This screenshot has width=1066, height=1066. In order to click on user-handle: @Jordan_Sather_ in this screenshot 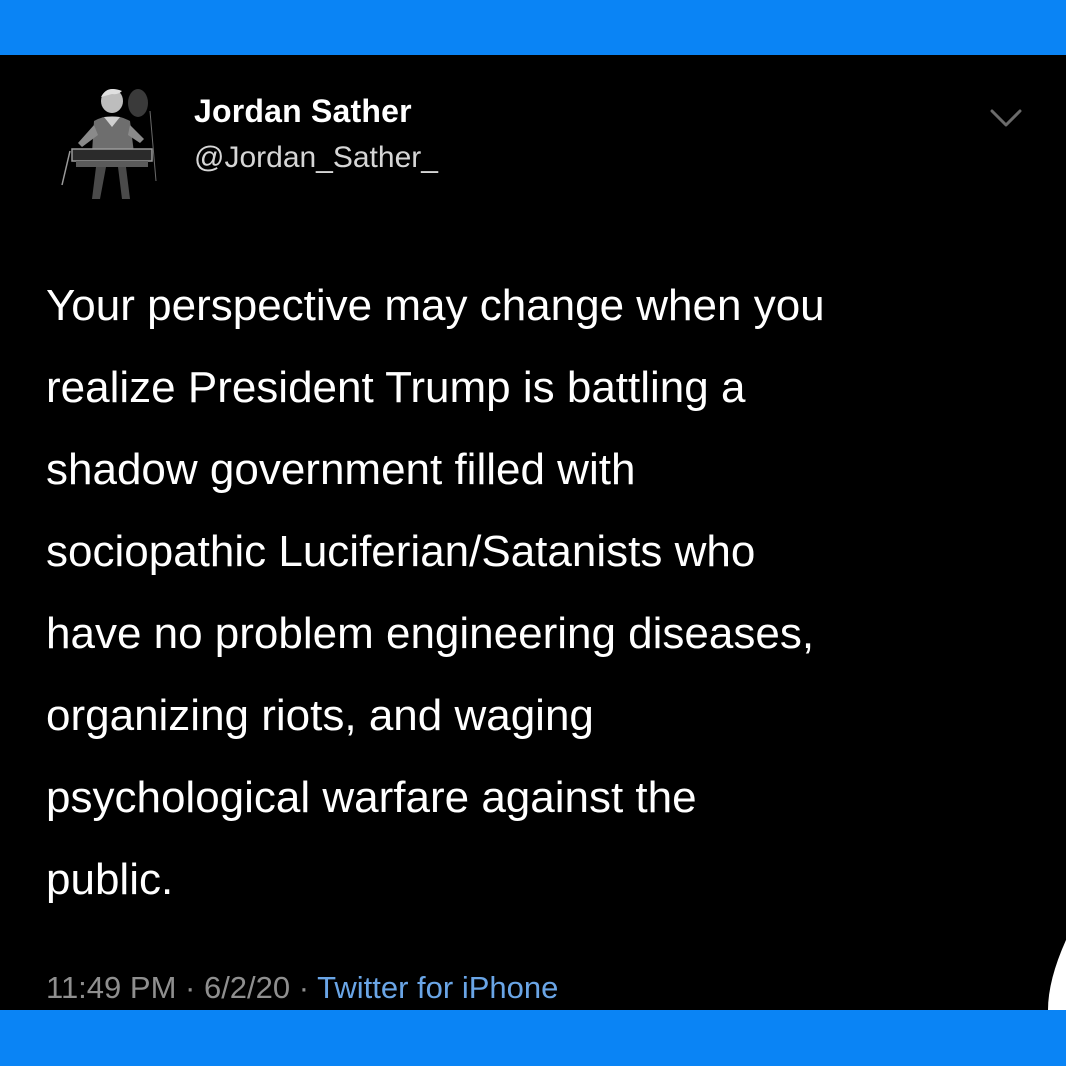, I will do `click(316, 158)`.